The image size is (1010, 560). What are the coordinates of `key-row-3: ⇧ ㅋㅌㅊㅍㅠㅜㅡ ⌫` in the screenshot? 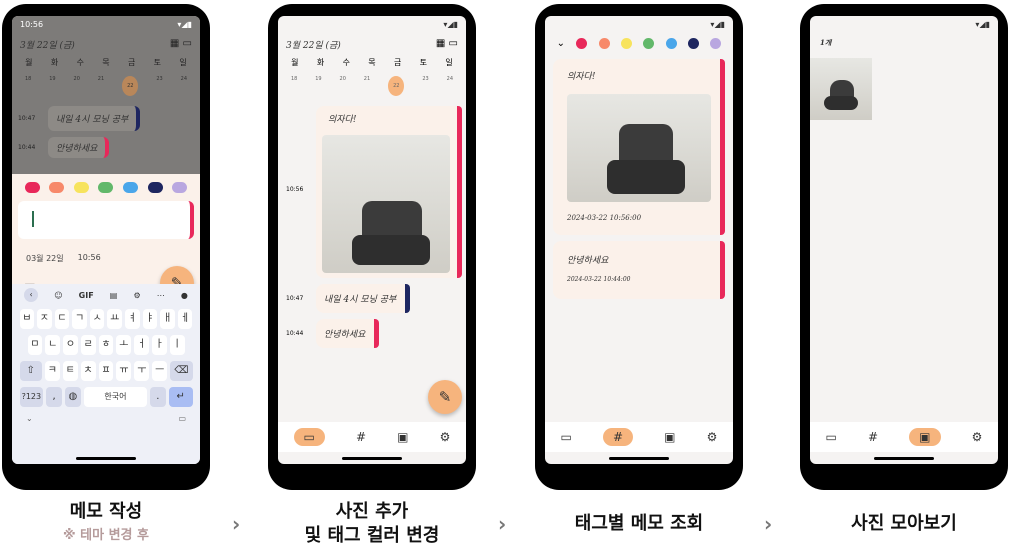 It's located at (106, 371).